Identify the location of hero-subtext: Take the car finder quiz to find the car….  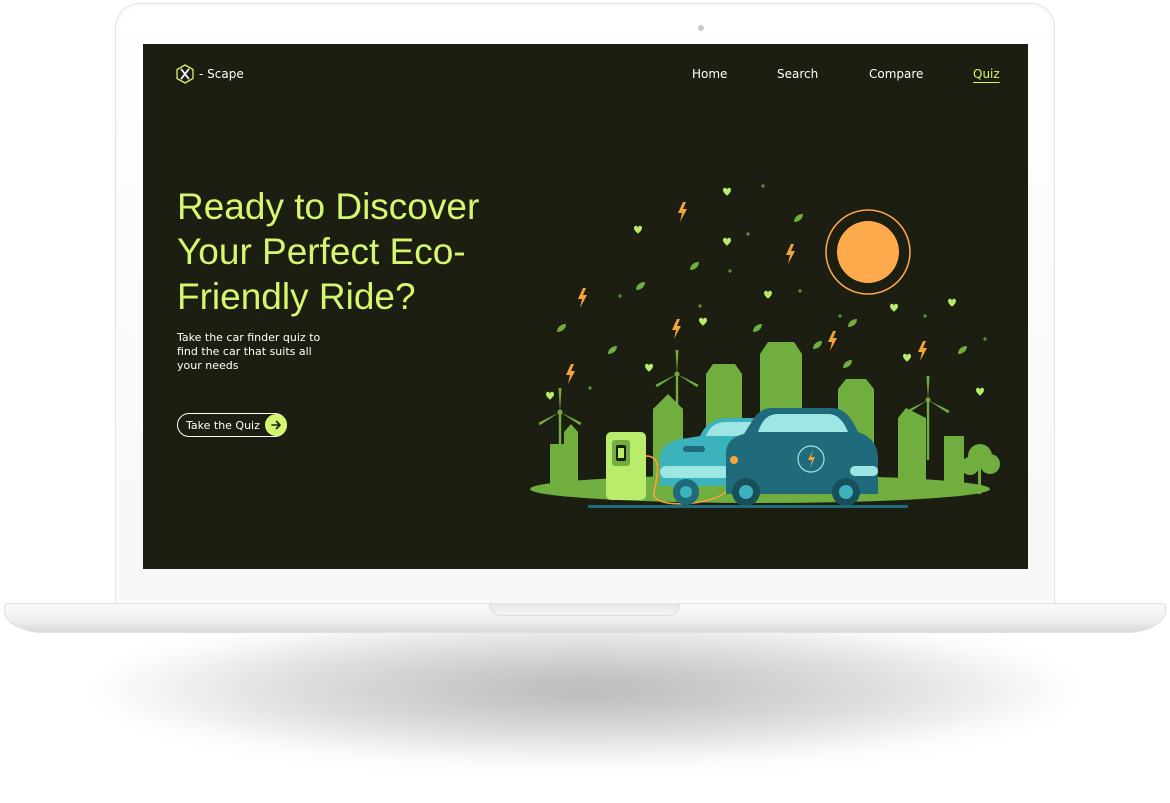
(249, 351).